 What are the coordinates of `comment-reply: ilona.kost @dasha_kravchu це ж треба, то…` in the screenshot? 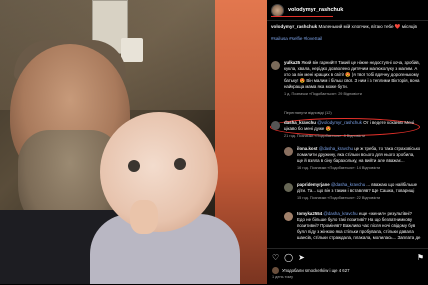 It's located at (352, 158).